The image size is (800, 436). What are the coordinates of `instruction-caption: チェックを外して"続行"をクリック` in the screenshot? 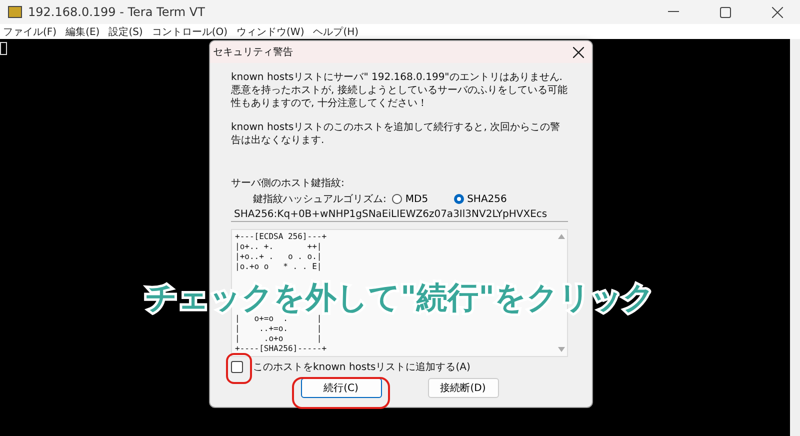 It's located at (400, 298).